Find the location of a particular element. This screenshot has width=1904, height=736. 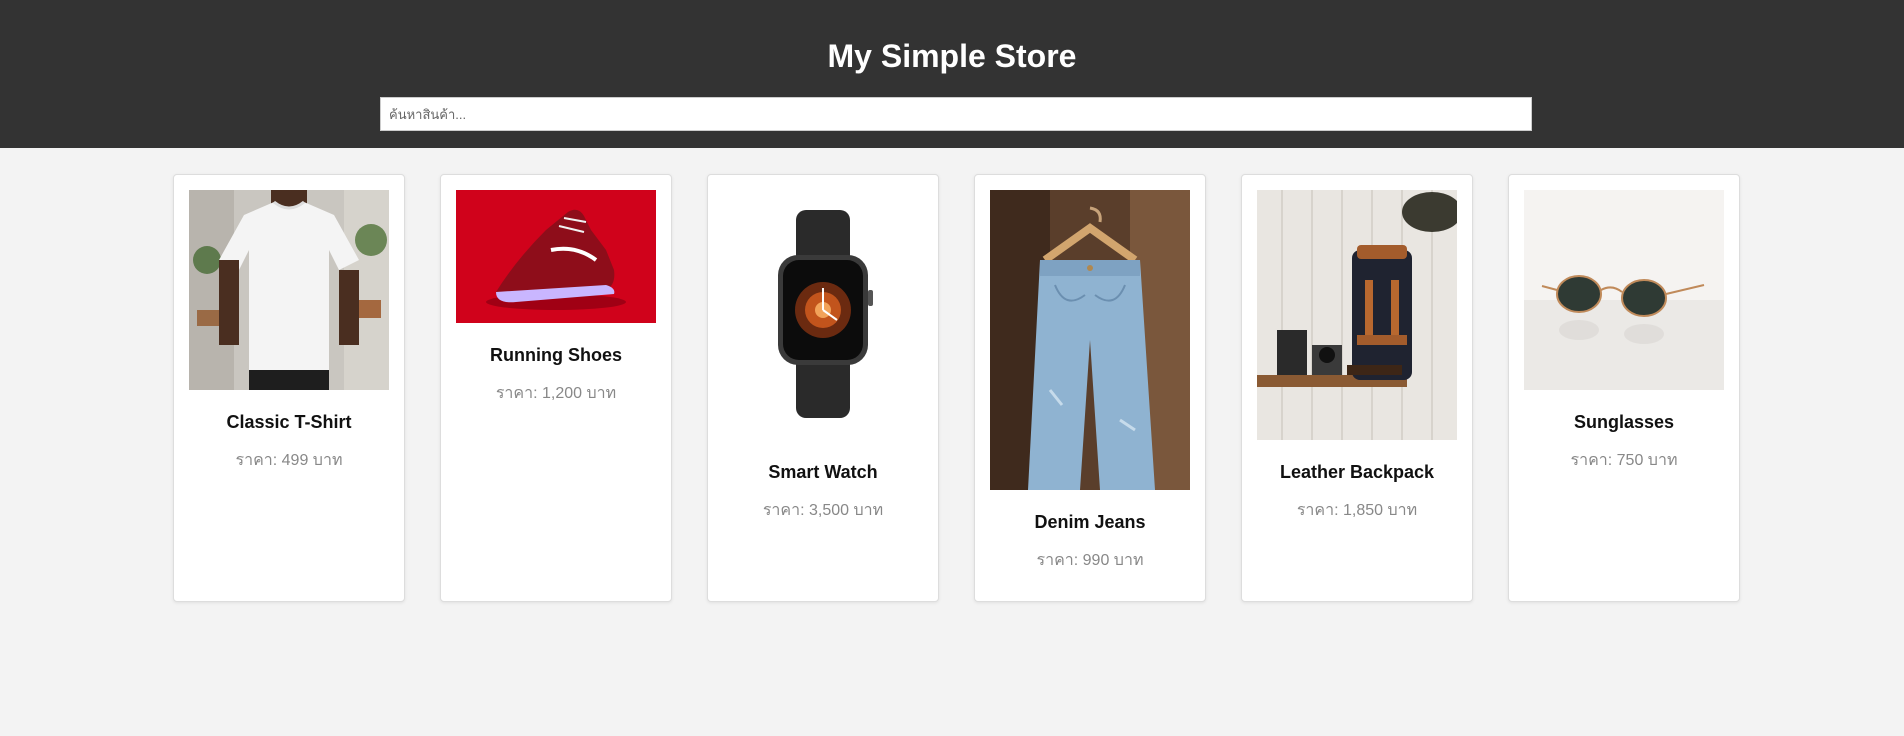

product-card: Running Shoes ราคา: 1,200 บาท is located at coordinates (556, 388).